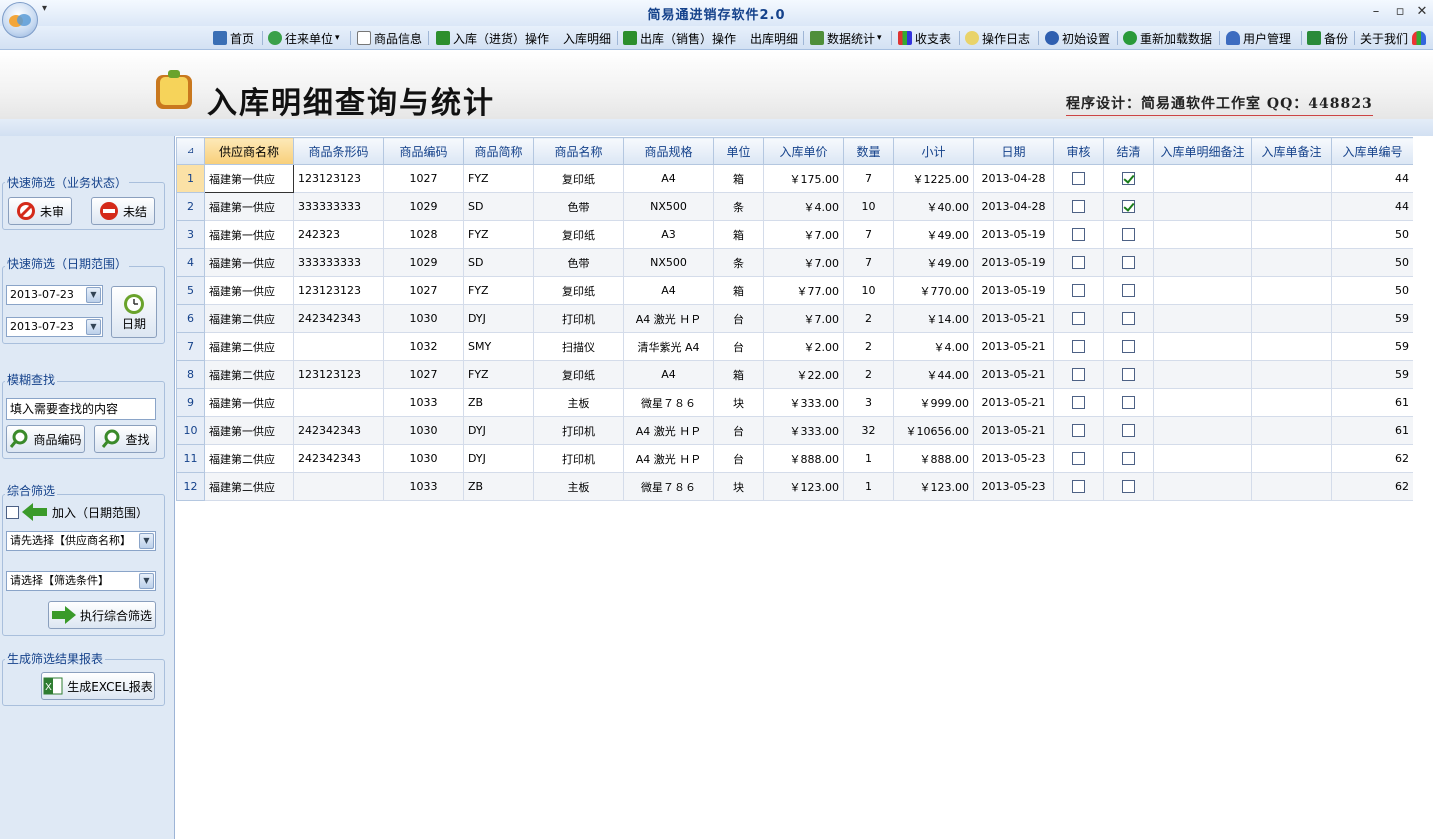  I want to click on row-number: 7, so click(190, 346).